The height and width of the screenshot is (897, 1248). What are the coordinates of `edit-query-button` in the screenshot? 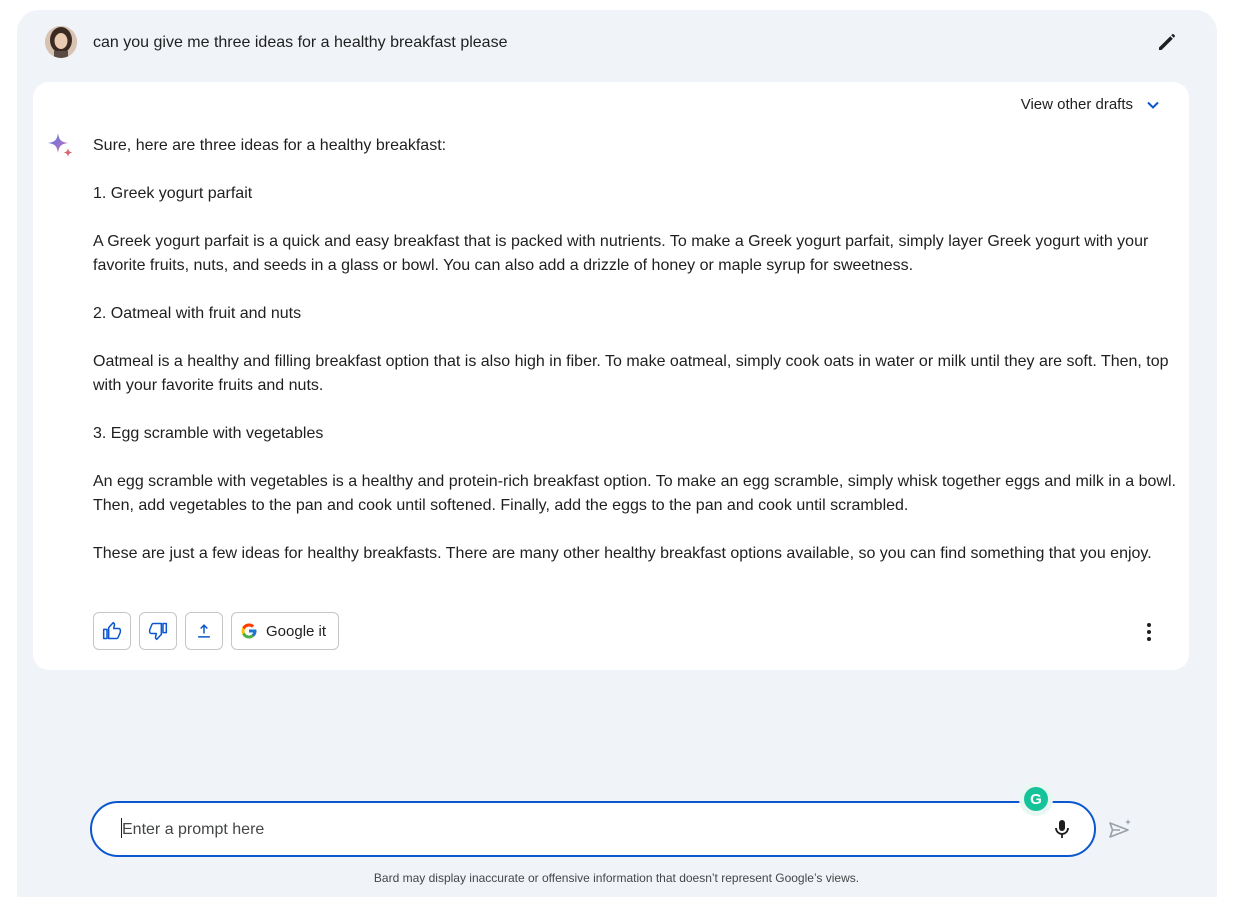 It's located at (1167, 42).